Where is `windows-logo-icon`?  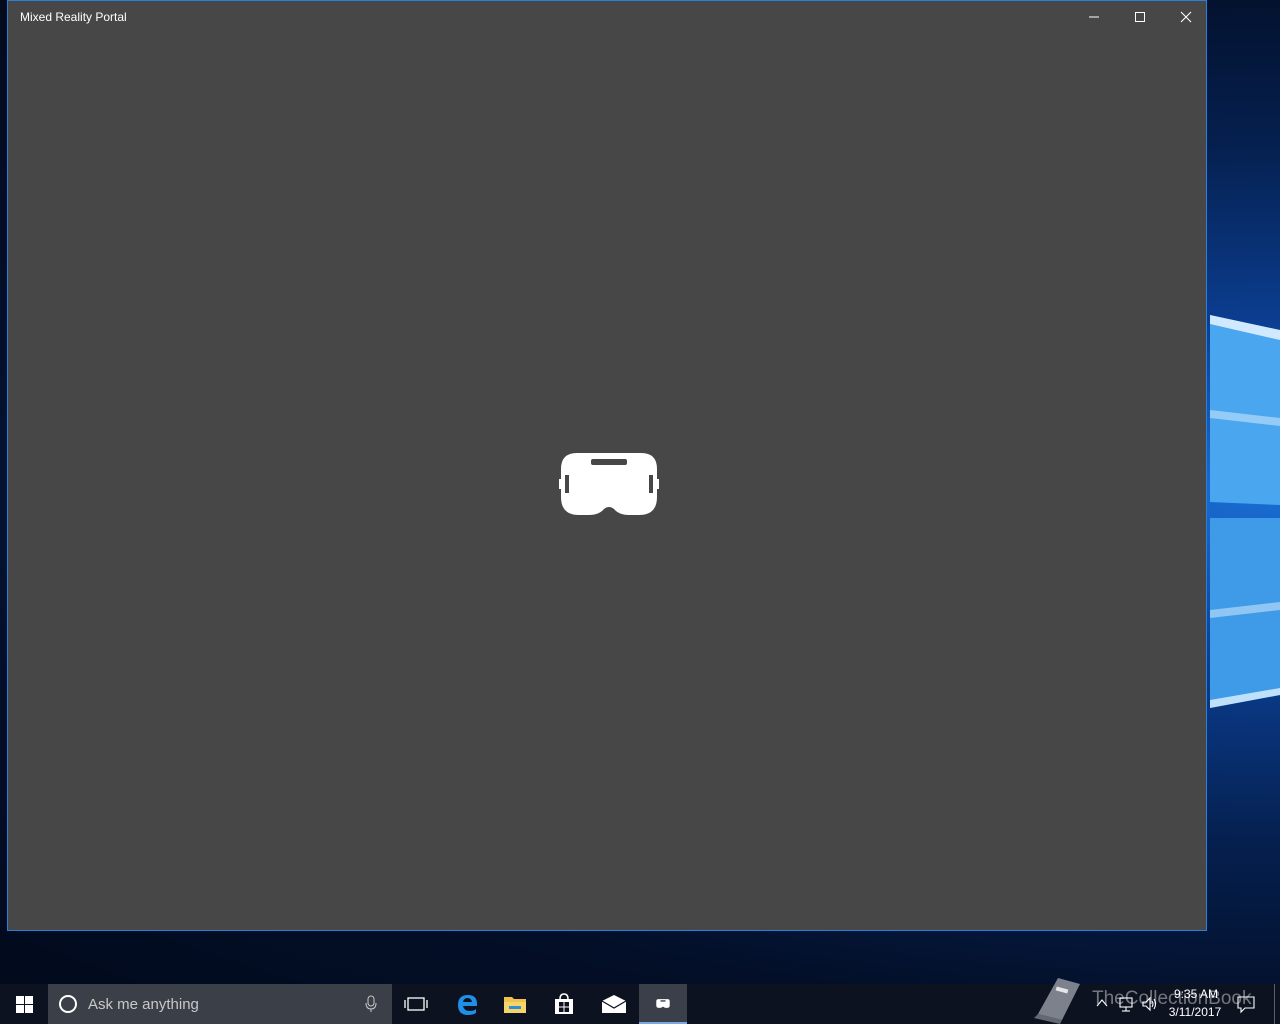 windows-logo-icon is located at coordinates (24, 1004).